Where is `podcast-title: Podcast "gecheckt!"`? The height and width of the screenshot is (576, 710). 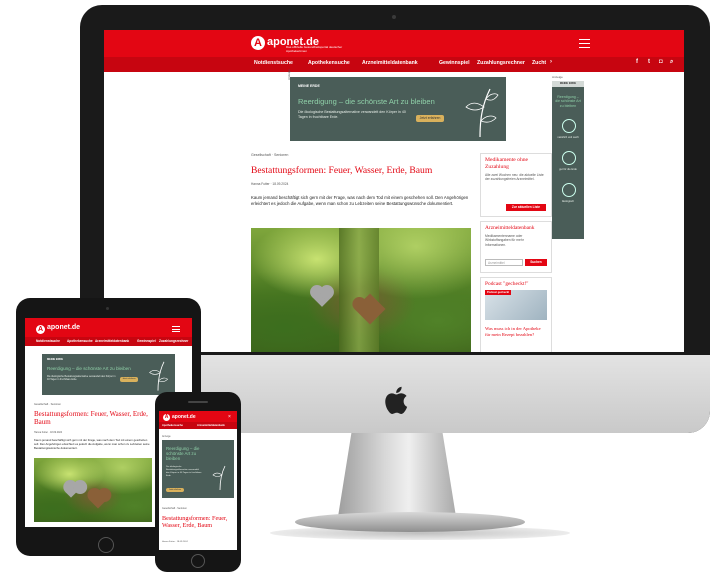
podcast-title: Podcast "gecheckt!" is located at coordinates (507, 284).